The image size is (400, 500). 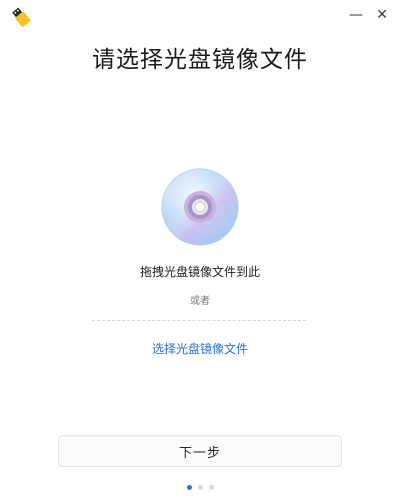 I want to click on dashed-divider, so click(x=199, y=320).